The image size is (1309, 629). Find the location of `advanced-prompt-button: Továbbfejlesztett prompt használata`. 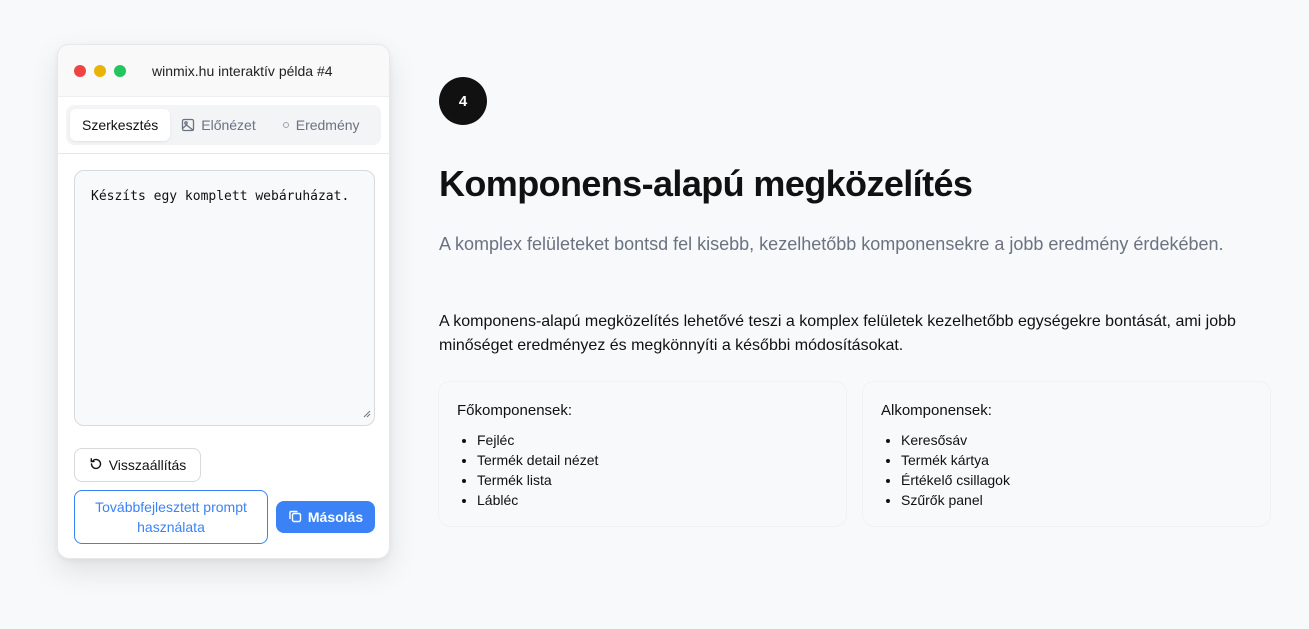

advanced-prompt-button: Továbbfejlesztett prompt használata is located at coordinates (171, 517).